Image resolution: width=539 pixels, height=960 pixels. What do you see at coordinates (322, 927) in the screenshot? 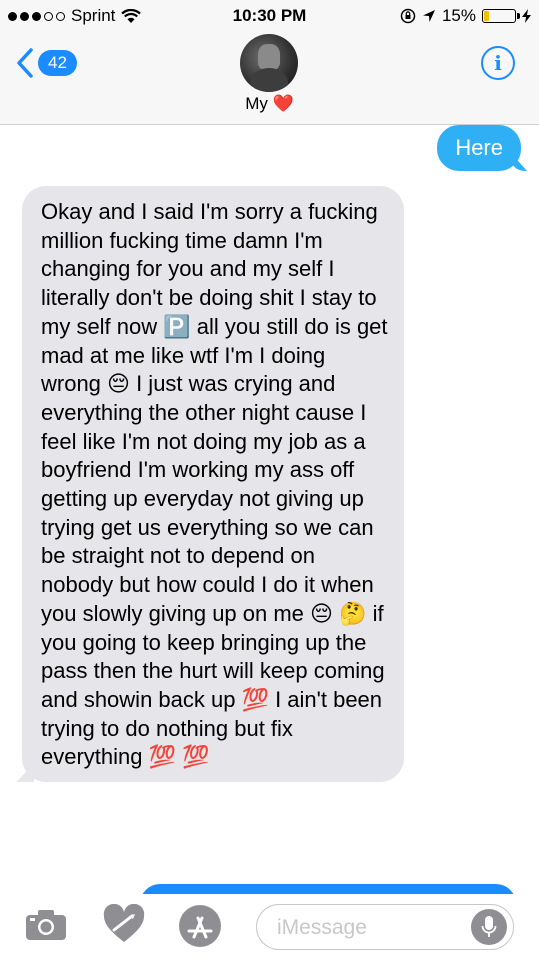
I see `imessage-placeholder: iMessage` at bounding box center [322, 927].